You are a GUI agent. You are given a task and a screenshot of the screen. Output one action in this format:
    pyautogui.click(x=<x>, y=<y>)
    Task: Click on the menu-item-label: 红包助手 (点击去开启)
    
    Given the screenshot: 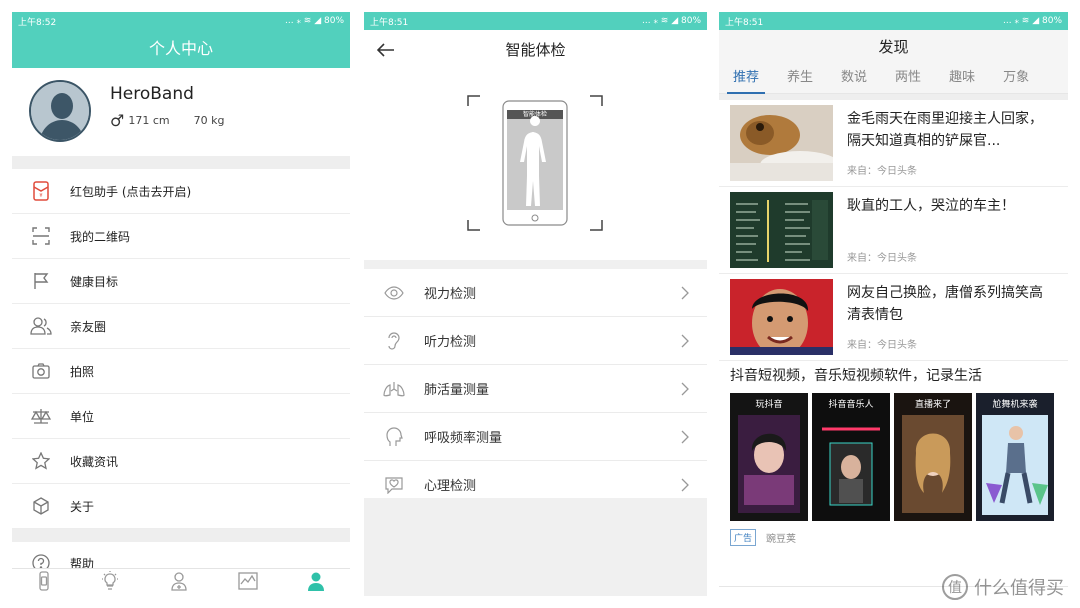 What is the action you would take?
    pyautogui.click(x=131, y=191)
    